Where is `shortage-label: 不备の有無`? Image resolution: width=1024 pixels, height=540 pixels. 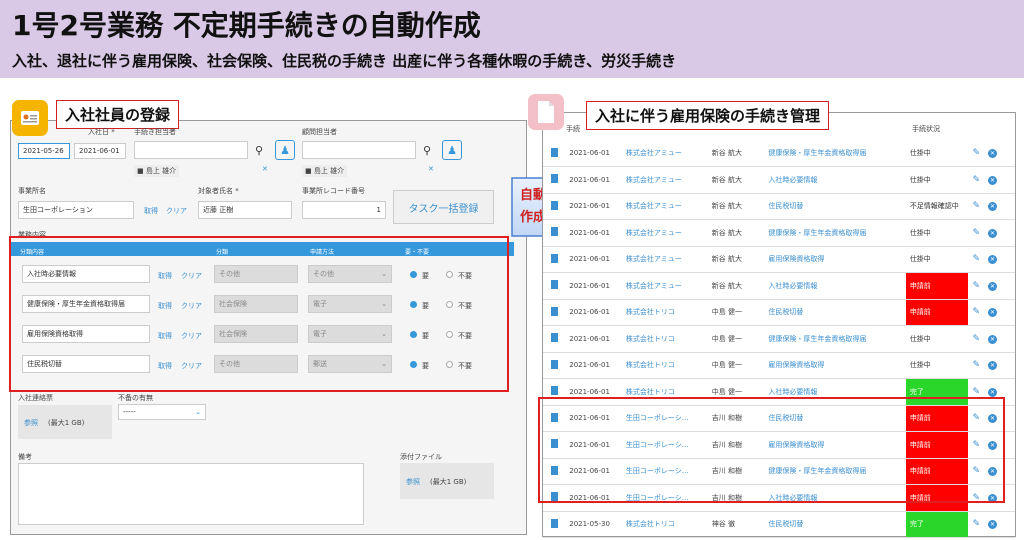 shortage-label: 不备の有無 is located at coordinates (135, 398).